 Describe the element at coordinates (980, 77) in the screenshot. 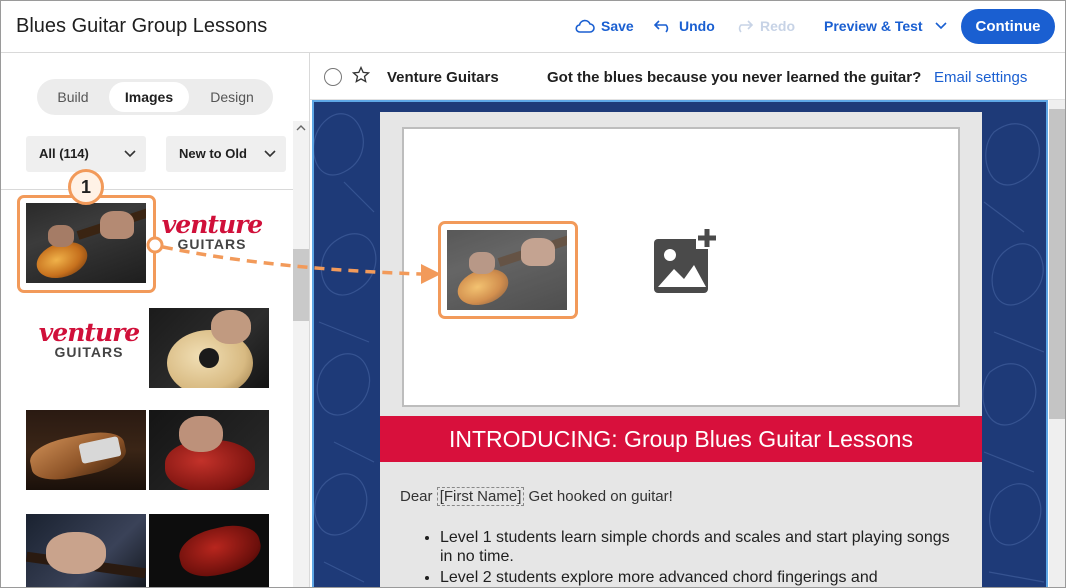

I see `email-settings-link: Email settings` at that location.